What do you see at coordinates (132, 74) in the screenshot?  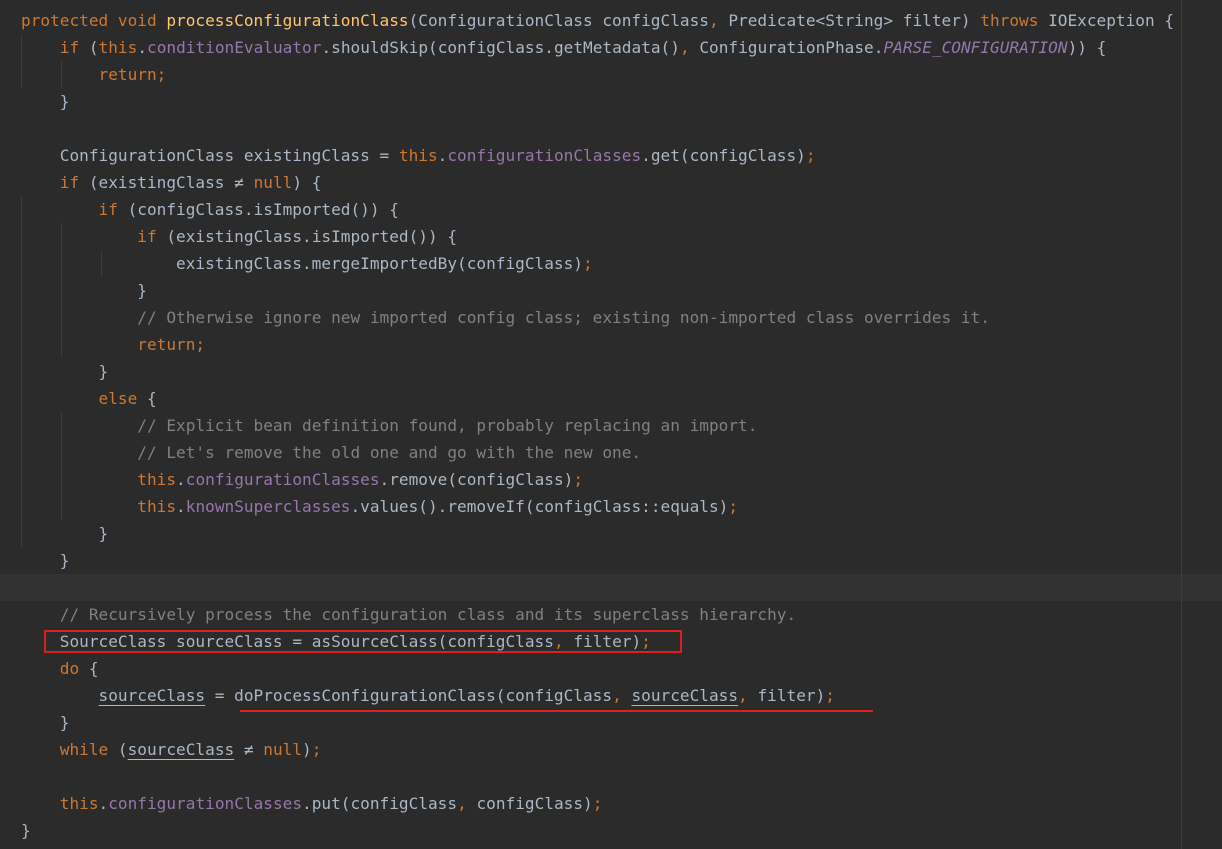 I see `code-token: return;` at bounding box center [132, 74].